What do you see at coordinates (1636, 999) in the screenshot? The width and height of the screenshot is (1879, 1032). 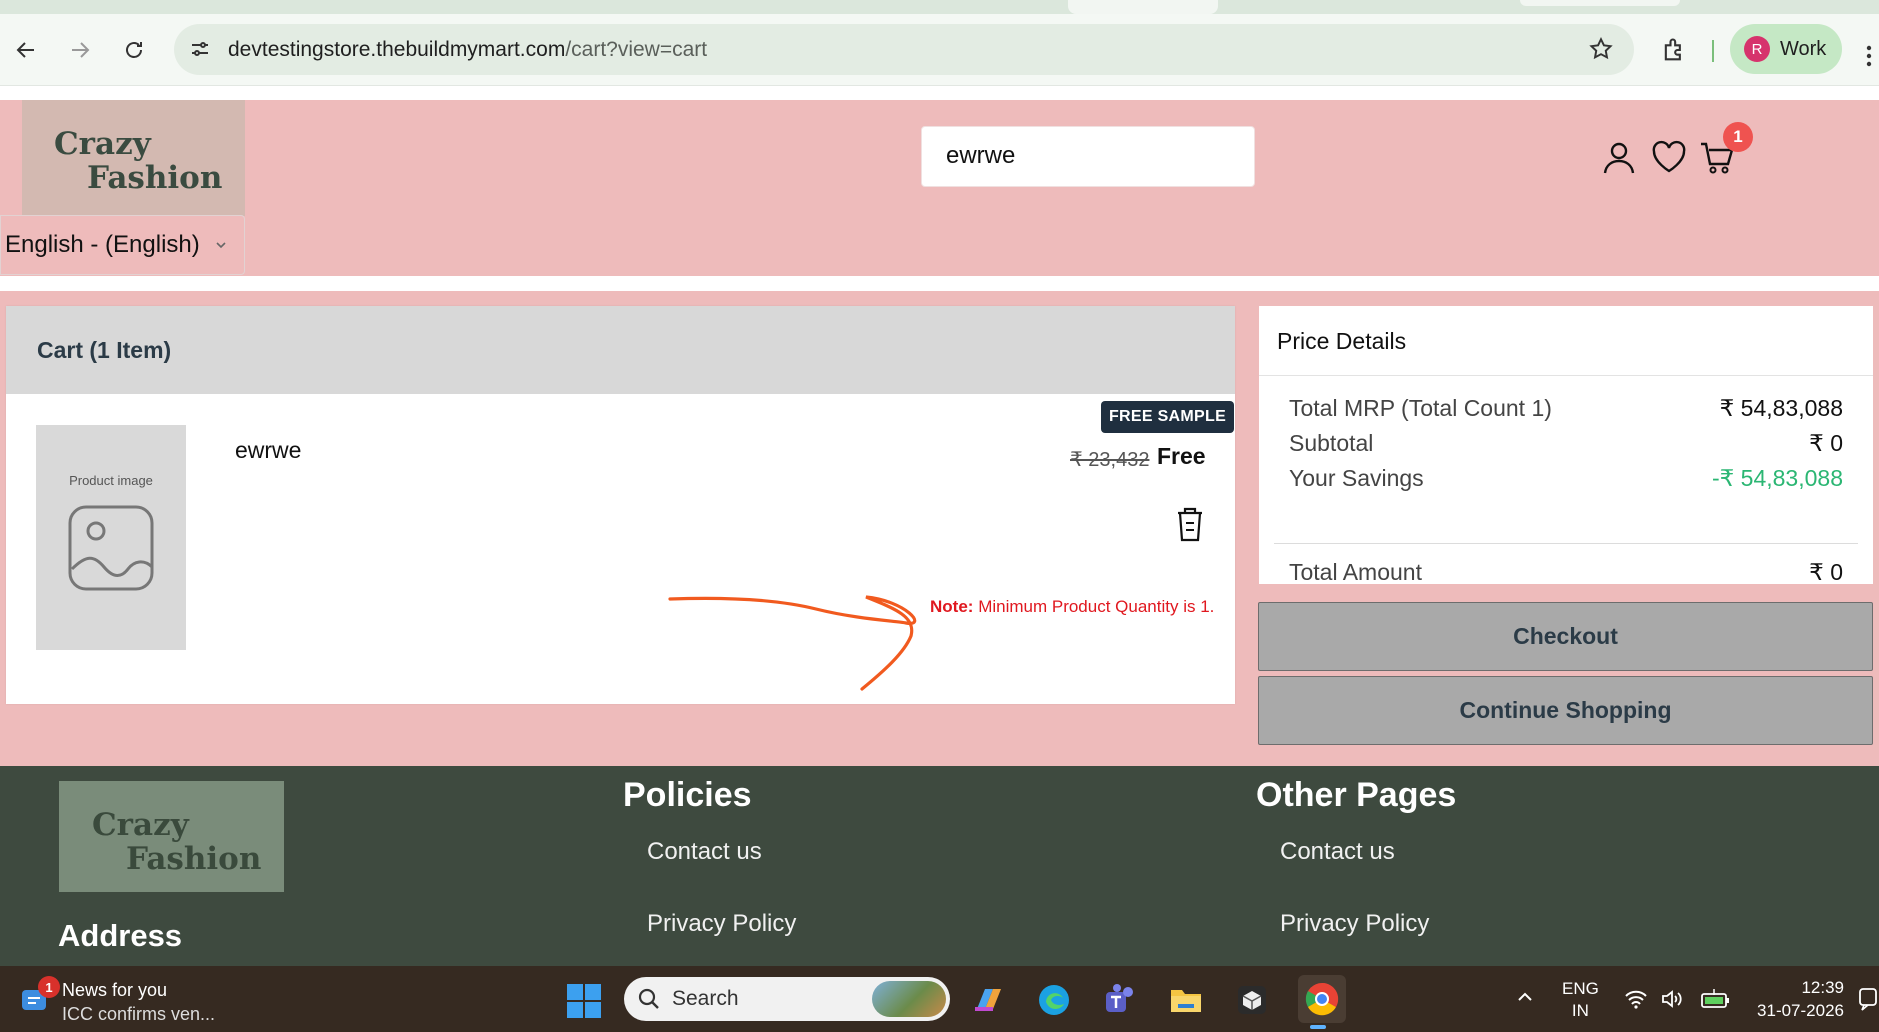 I see `wifi-icon` at bounding box center [1636, 999].